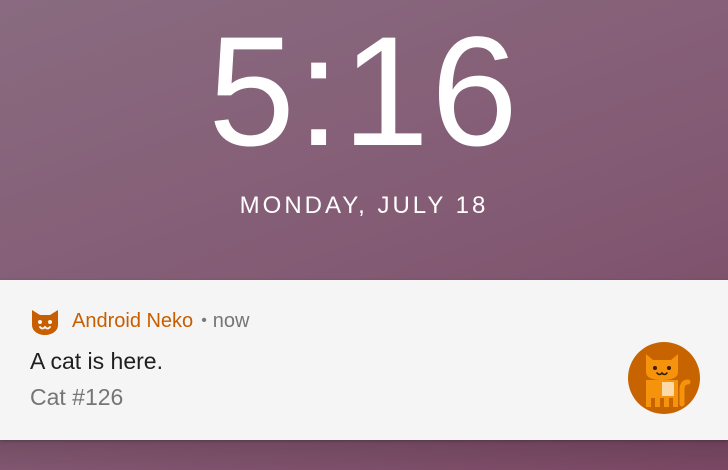 The height and width of the screenshot is (470, 728). Describe the element at coordinates (77, 397) in the screenshot. I see `notification-text: Cat #126` at that location.